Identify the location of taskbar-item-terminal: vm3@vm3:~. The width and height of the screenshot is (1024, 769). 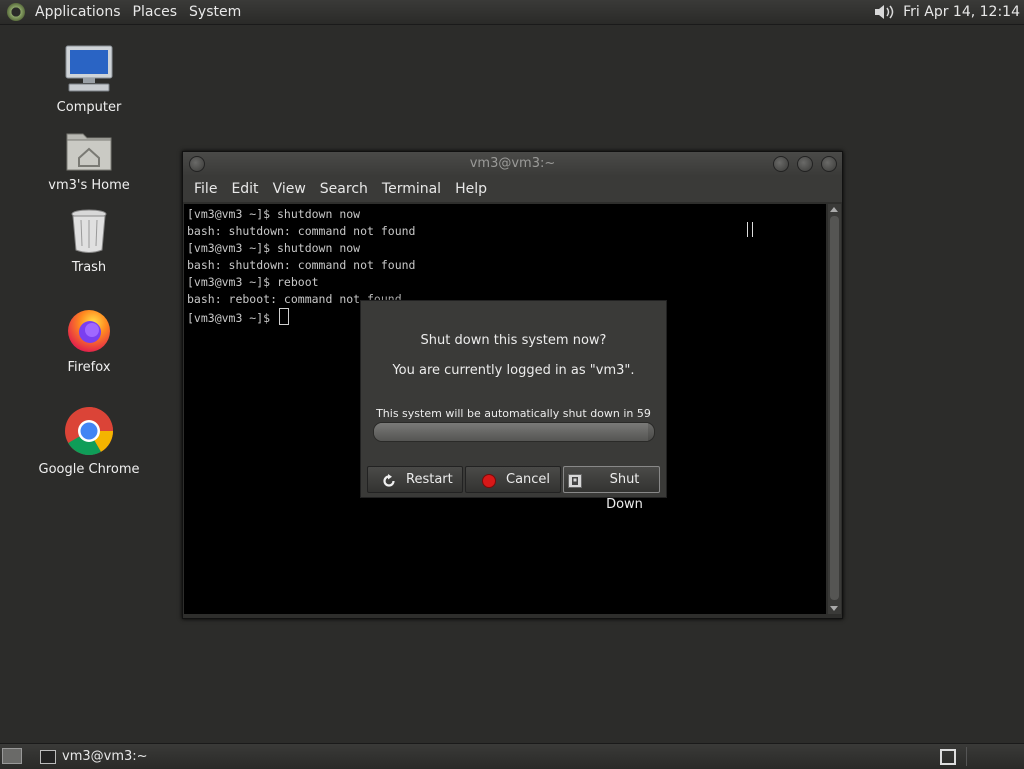
(93, 756).